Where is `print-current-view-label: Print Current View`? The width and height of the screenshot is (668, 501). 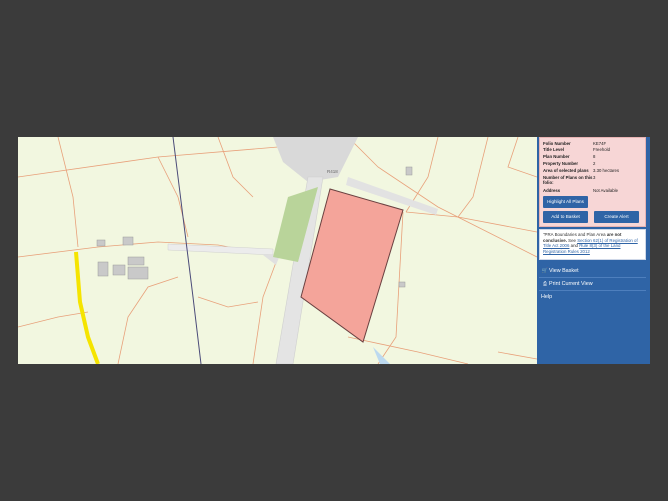 print-current-view-label: Print Current View is located at coordinates (571, 284).